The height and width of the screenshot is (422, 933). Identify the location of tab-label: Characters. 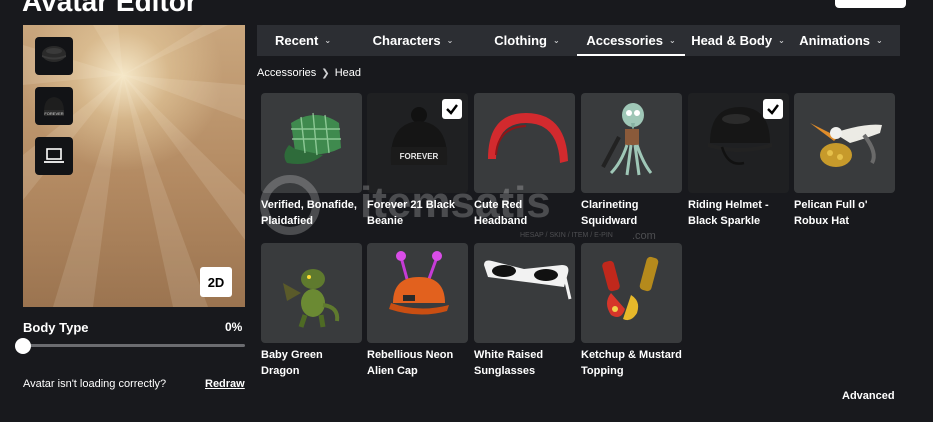
(406, 40).